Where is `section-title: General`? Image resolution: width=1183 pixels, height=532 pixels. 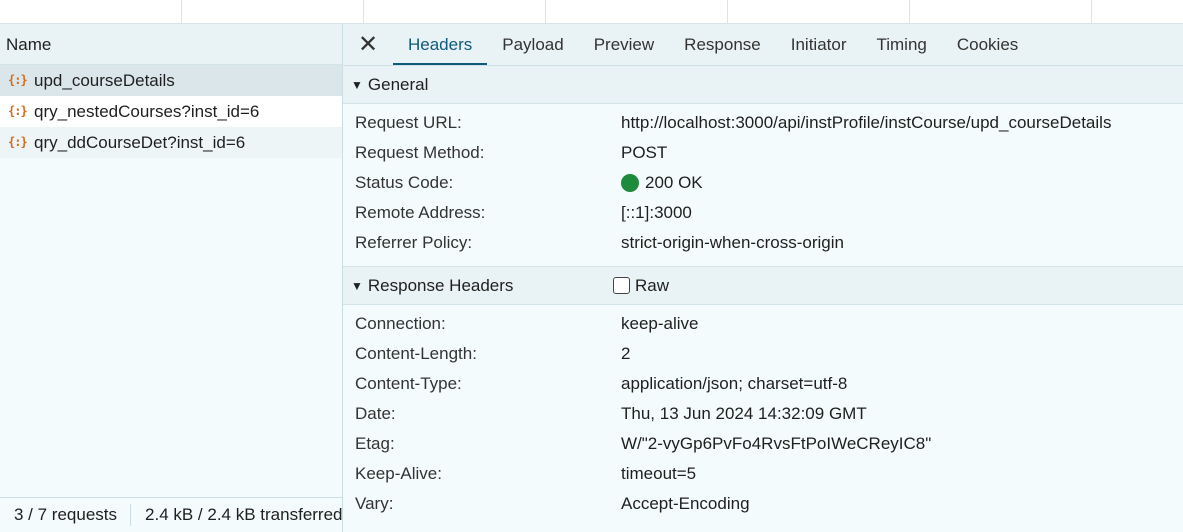 section-title: General is located at coordinates (398, 84).